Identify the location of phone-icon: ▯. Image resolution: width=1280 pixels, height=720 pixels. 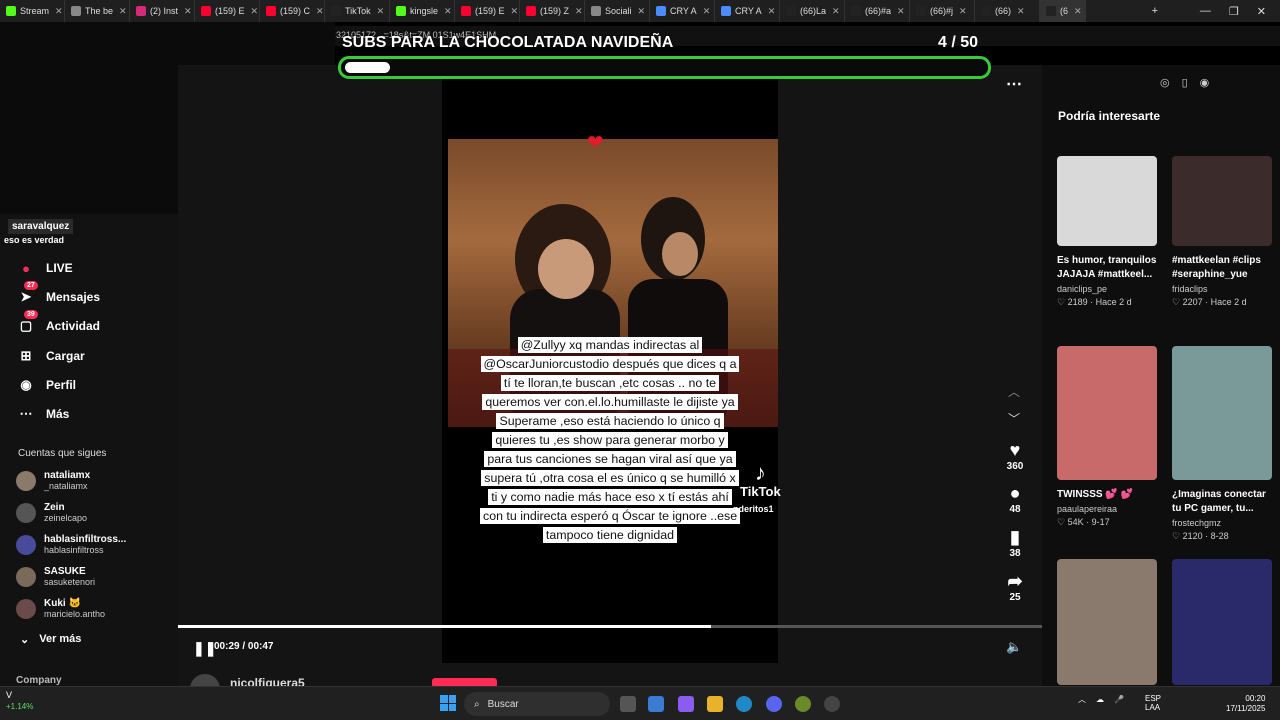
(1185, 82).